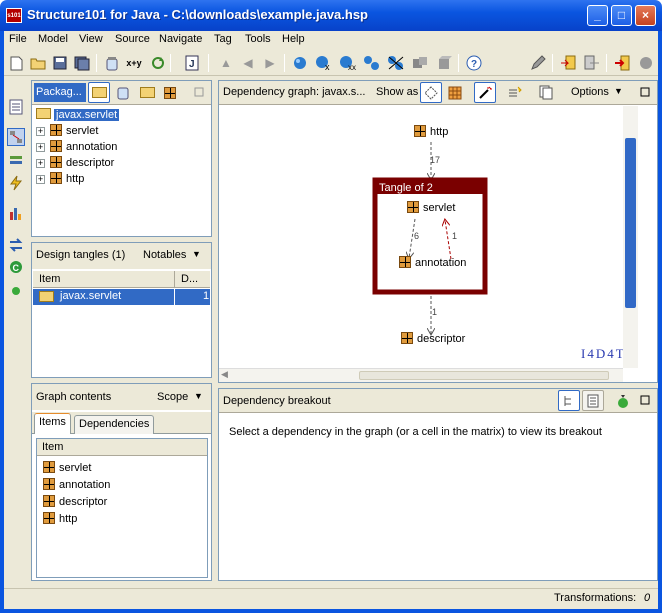  What do you see at coordinates (121, 297) in the screenshot?
I see `table-row: javax.servlet 1` at bounding box center [121, 297].